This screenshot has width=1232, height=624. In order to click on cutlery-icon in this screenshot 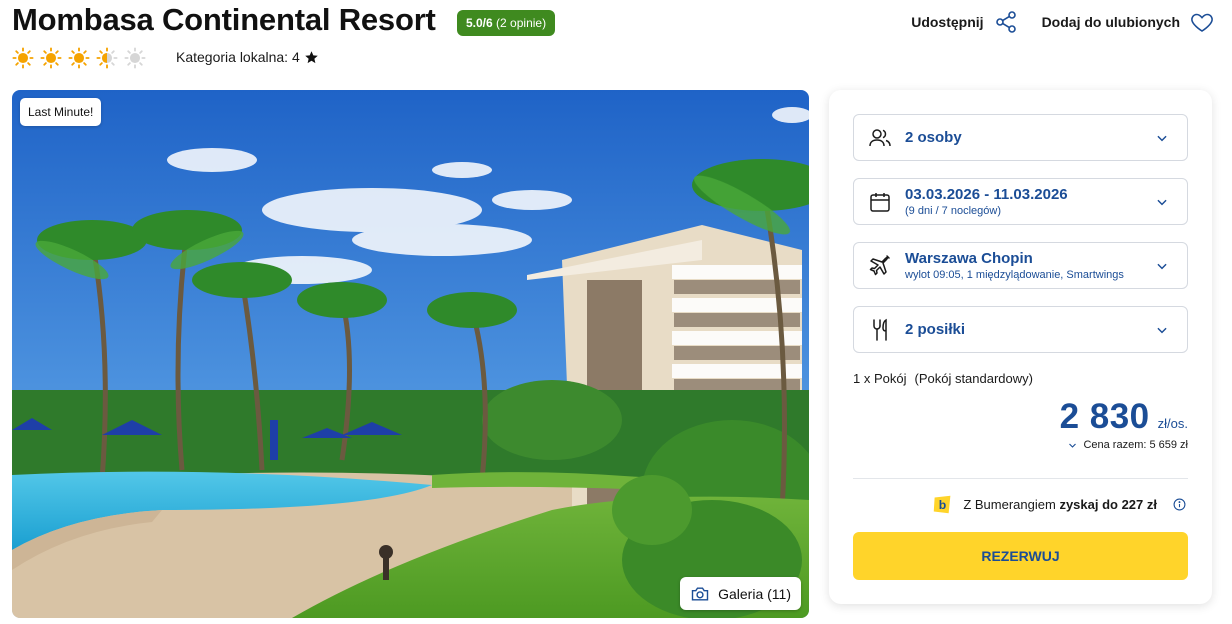, I will do `click(880, 329)`.